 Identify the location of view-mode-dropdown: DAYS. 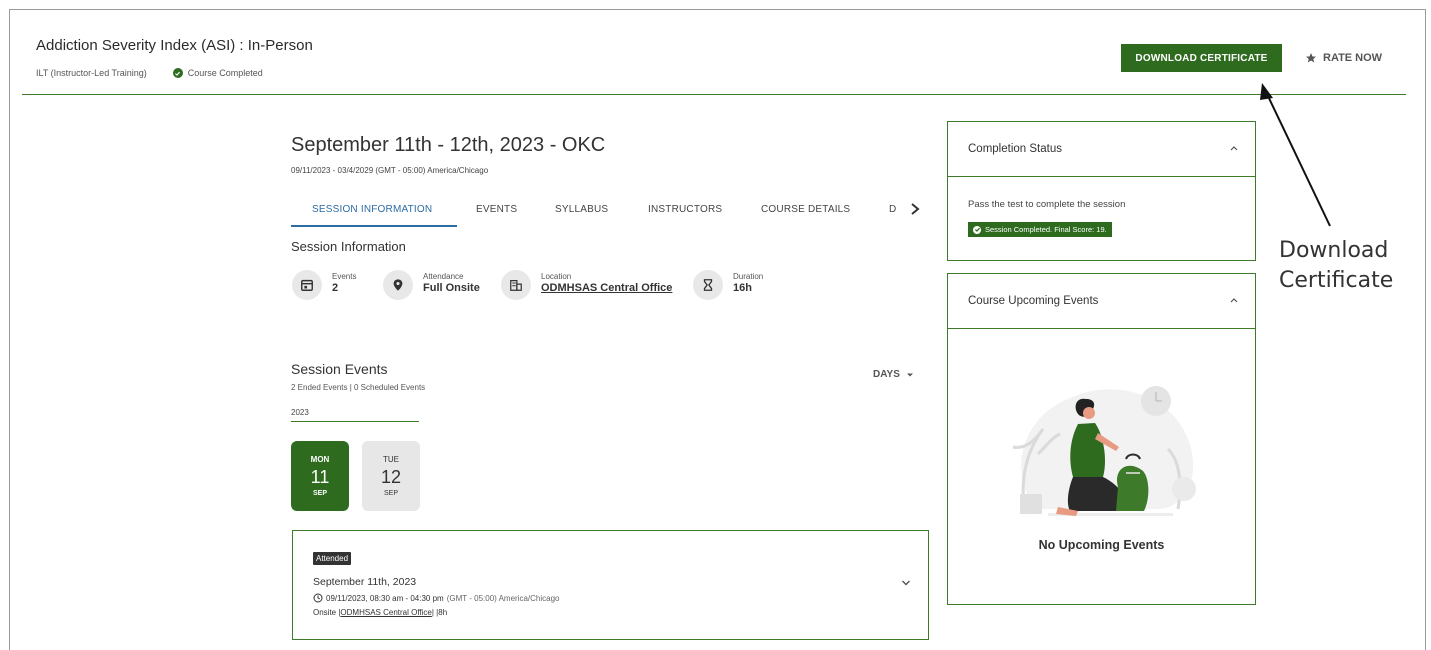
(893, 374).